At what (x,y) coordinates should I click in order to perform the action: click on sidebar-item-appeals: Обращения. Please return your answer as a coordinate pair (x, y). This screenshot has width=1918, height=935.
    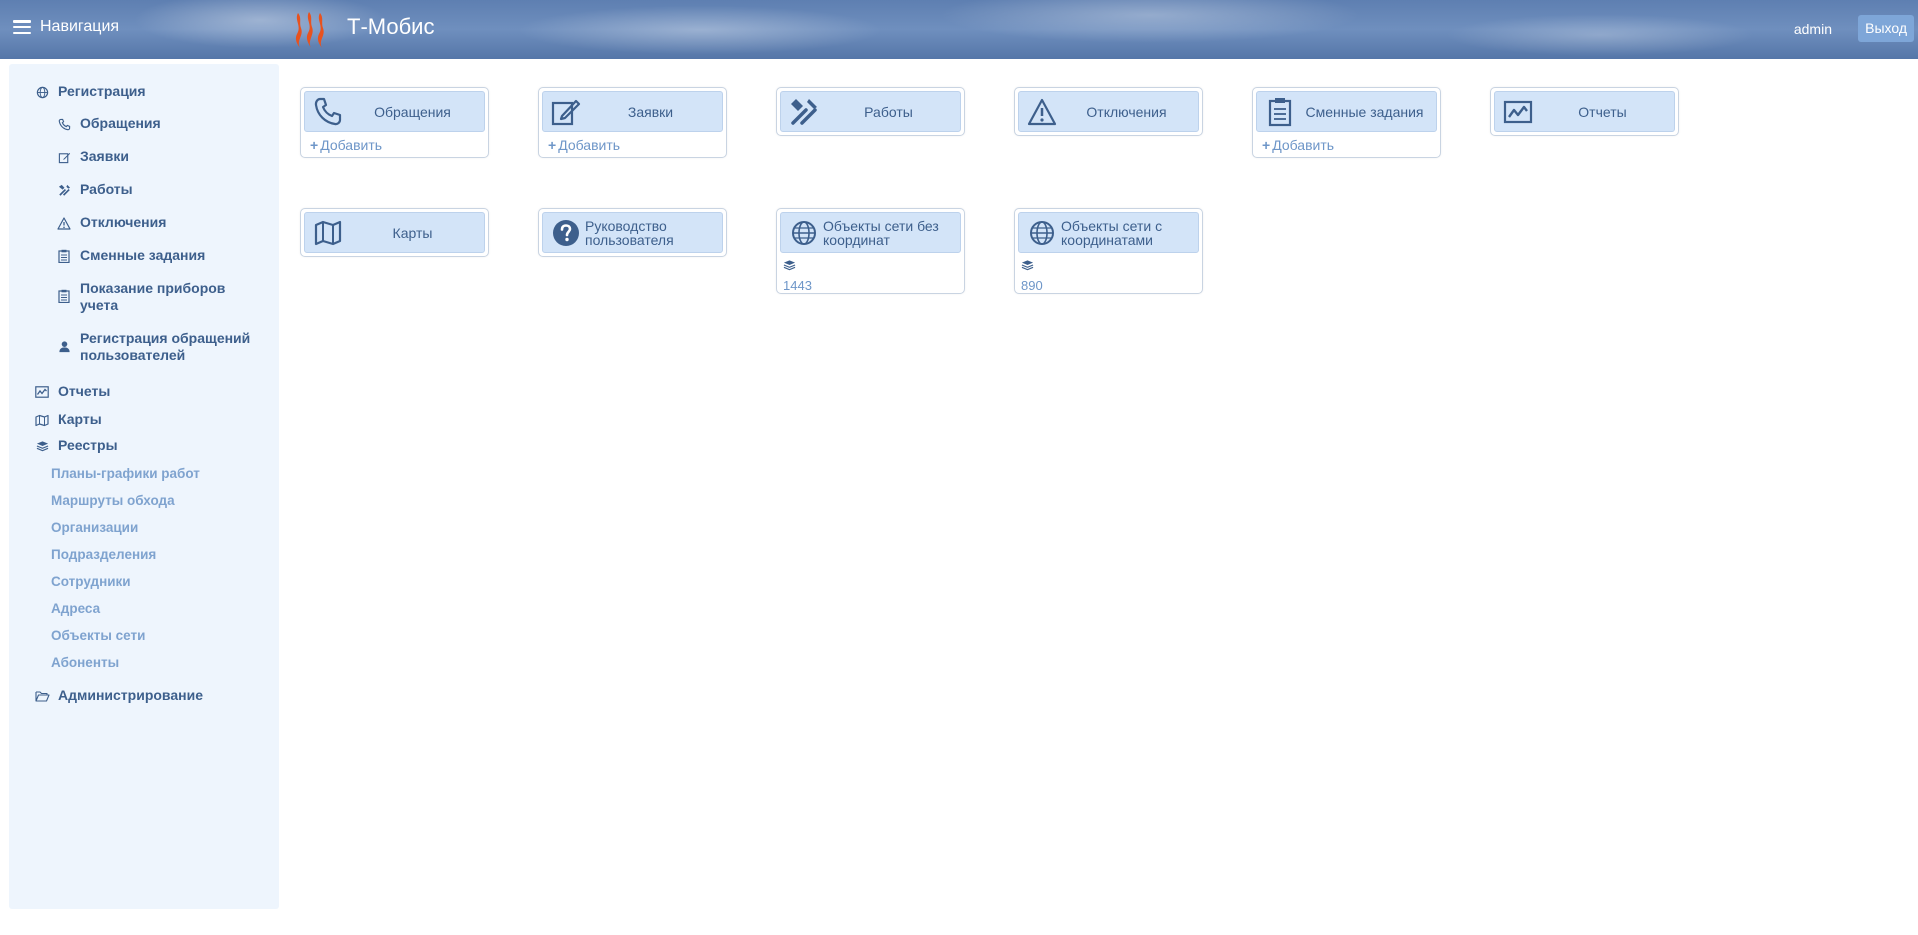
    Looking at the image, I should click on (108, 123).